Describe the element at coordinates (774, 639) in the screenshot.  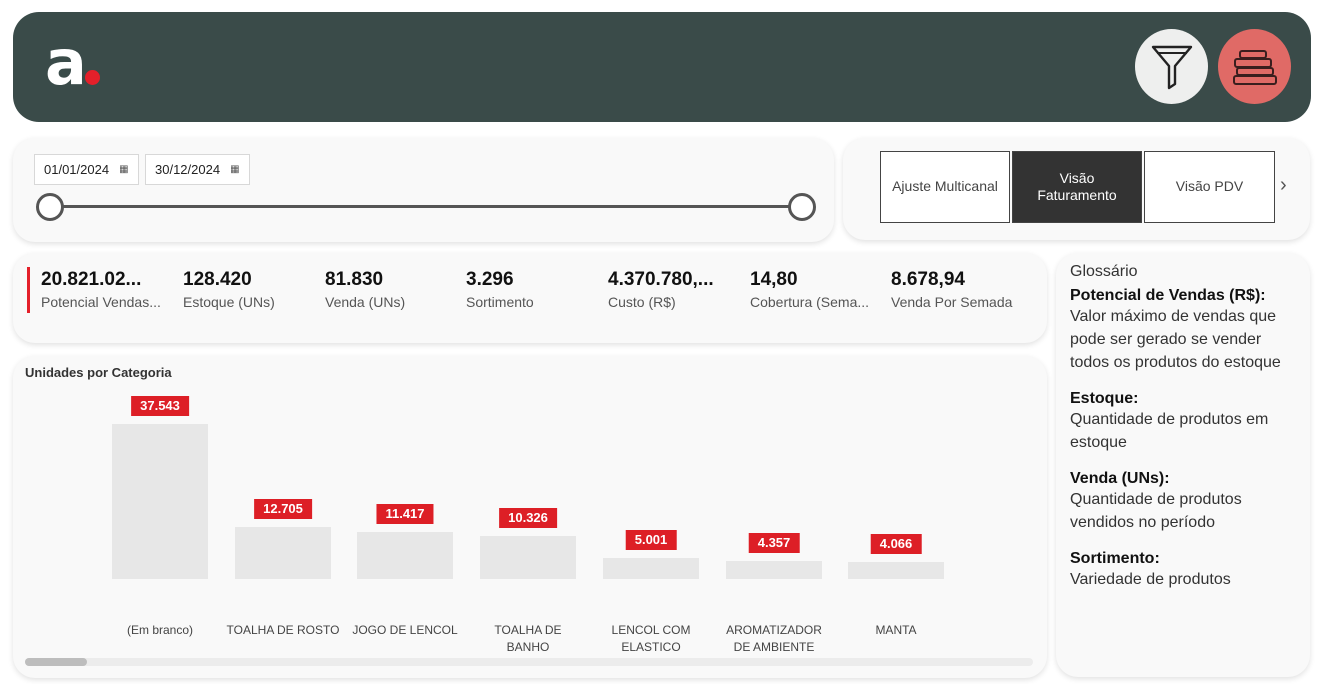
I see `chart-category-label: AROMATIZADOR DE AMBIENTE` at that location.